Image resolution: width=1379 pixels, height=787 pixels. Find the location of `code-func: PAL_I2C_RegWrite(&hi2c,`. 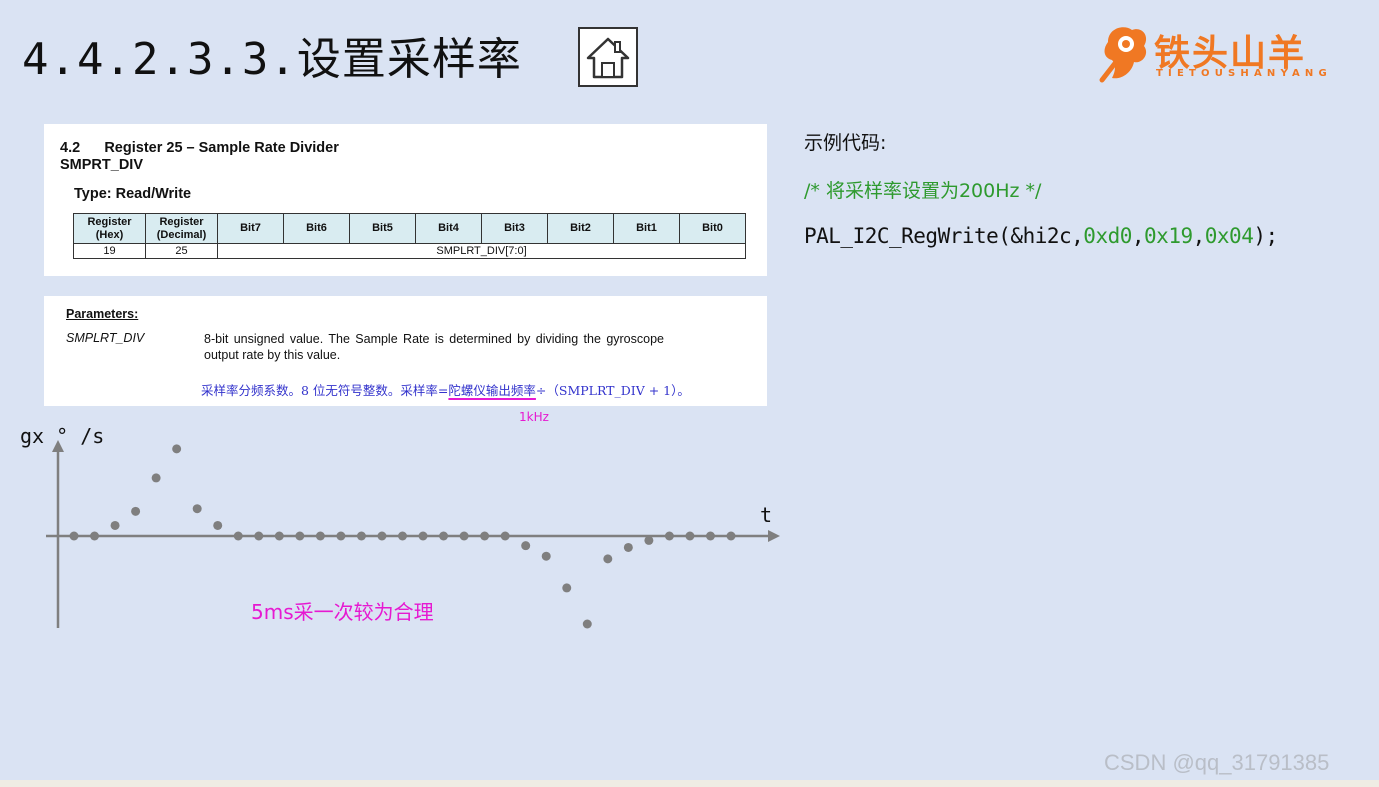

code-func: PAL_I2C_RegWrite(&hi2c, is located at coordinates (944, 236).